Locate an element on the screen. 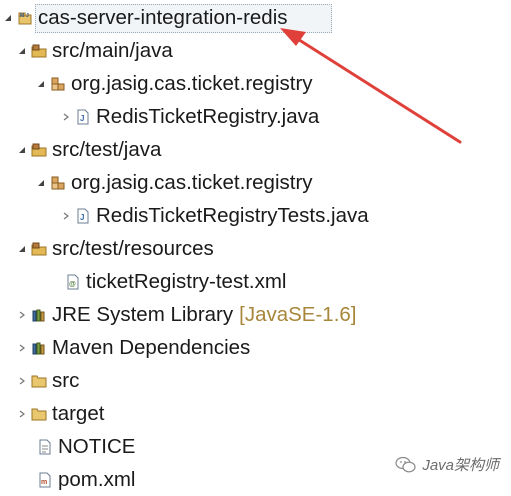  tree-item-label: Maven Dependencies is located at coordinates (151, 347).